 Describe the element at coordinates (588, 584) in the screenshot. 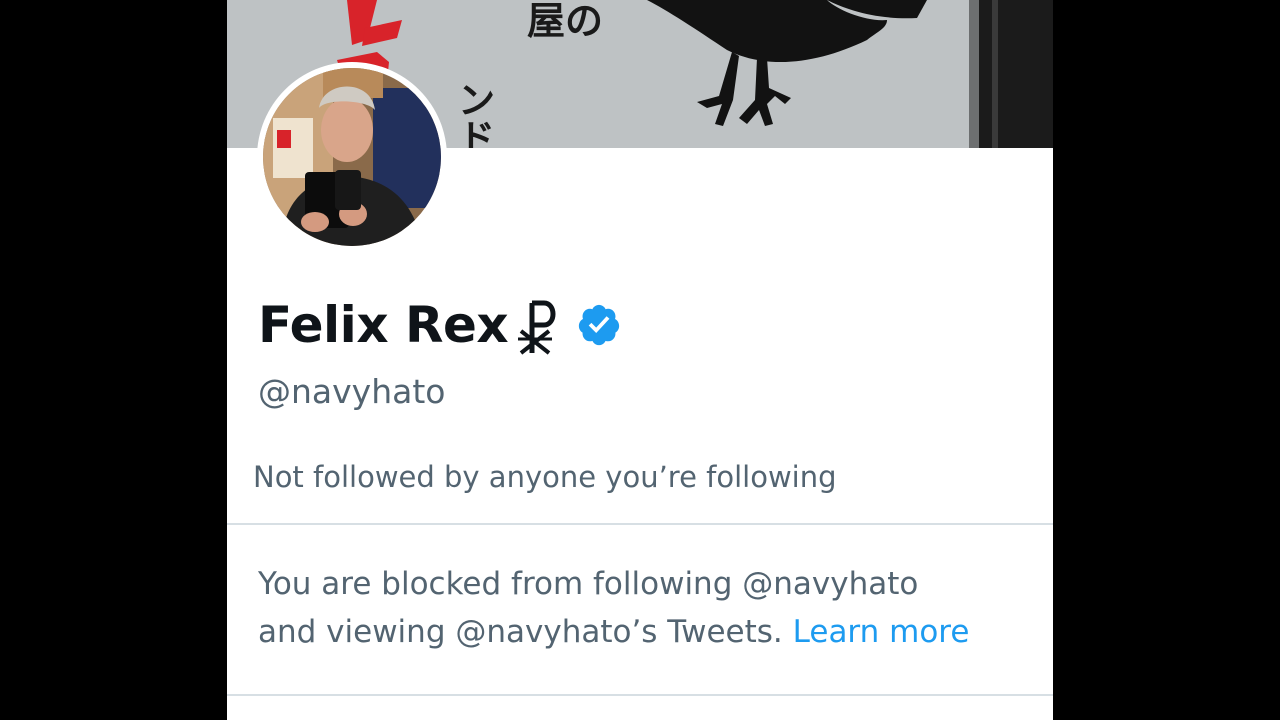

I see `blocked-message-line-1: You are blocked from following @navyhato` at that location.